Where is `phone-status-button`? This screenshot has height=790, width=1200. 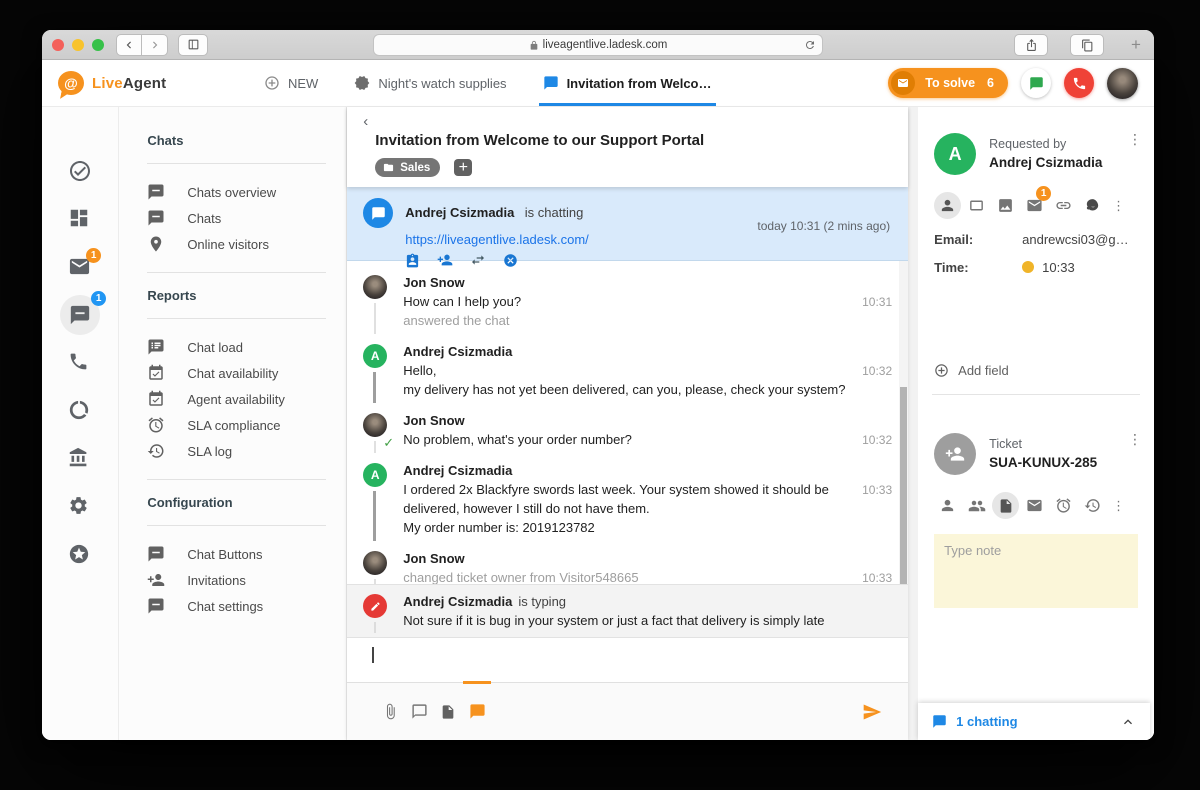
phone-status-button is located at coordinates (1079, 83).